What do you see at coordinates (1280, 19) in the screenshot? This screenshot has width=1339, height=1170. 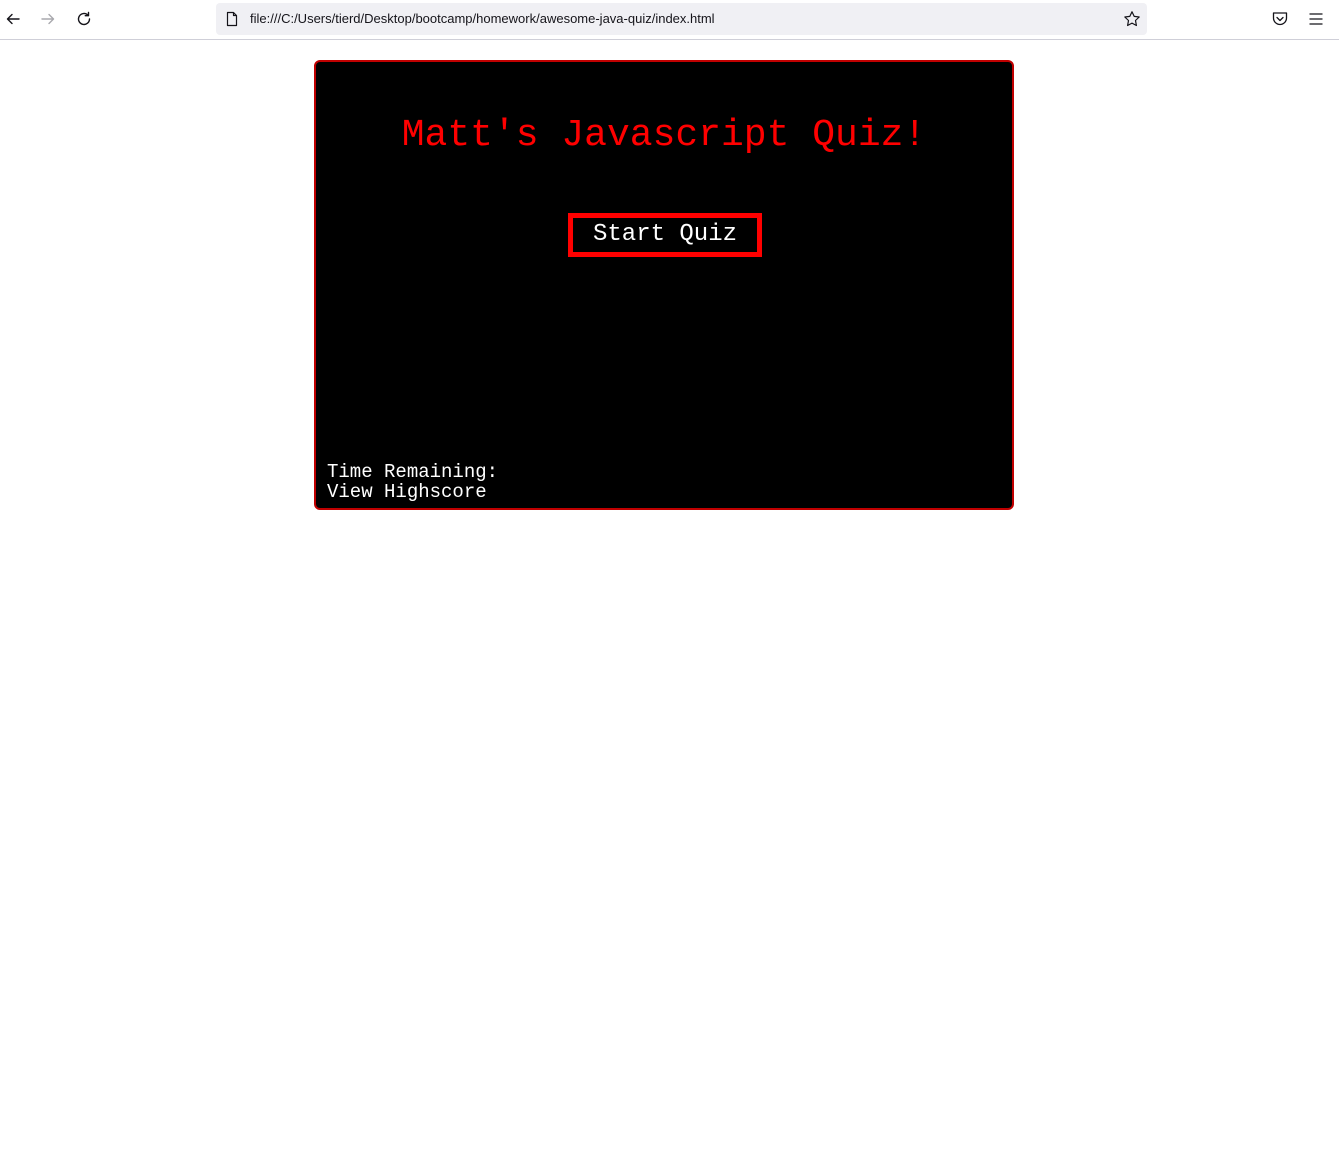 I see `pocket-icon` at bounding box center [1280, 19].